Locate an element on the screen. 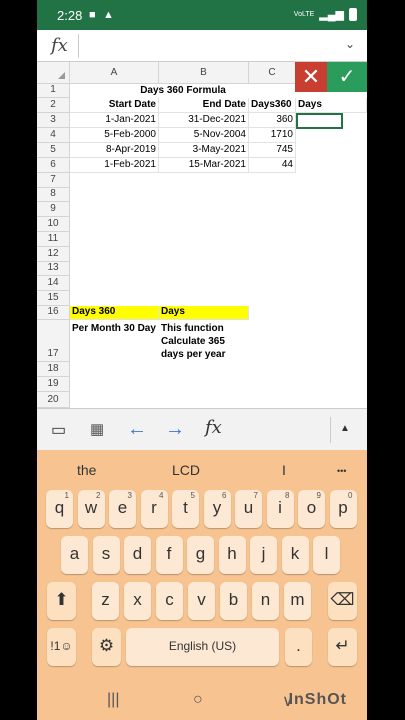 This screenshot has height=720, width=405. cancel-edit-button: ✕ is located at coordinates (311, 77).